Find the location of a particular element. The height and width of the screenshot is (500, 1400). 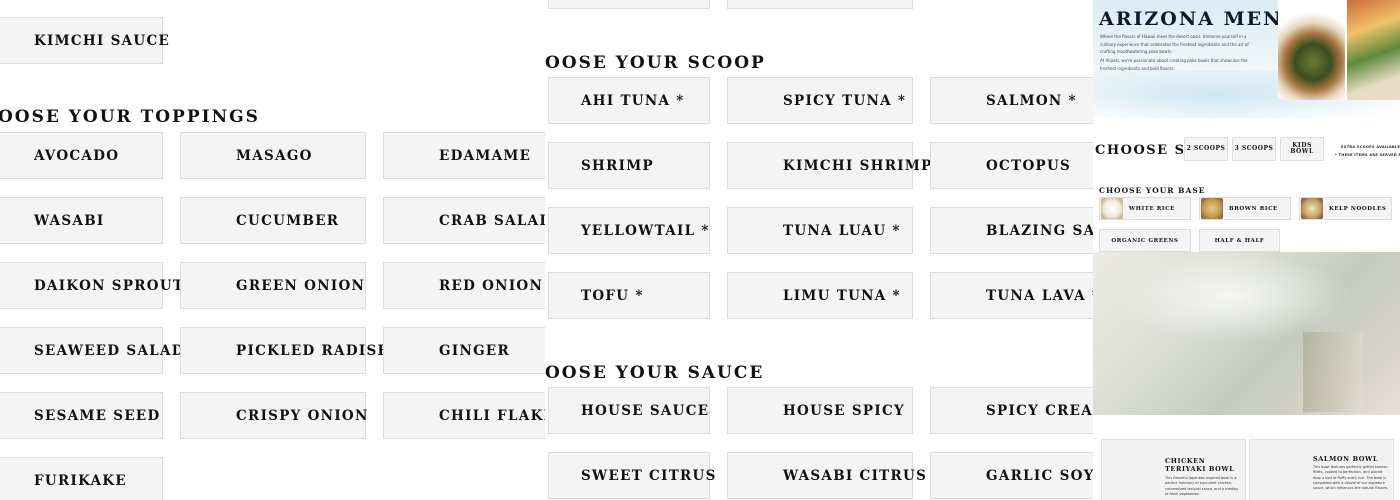

option-tile: TUNA LUAU * is located at coordinates (820, 230).